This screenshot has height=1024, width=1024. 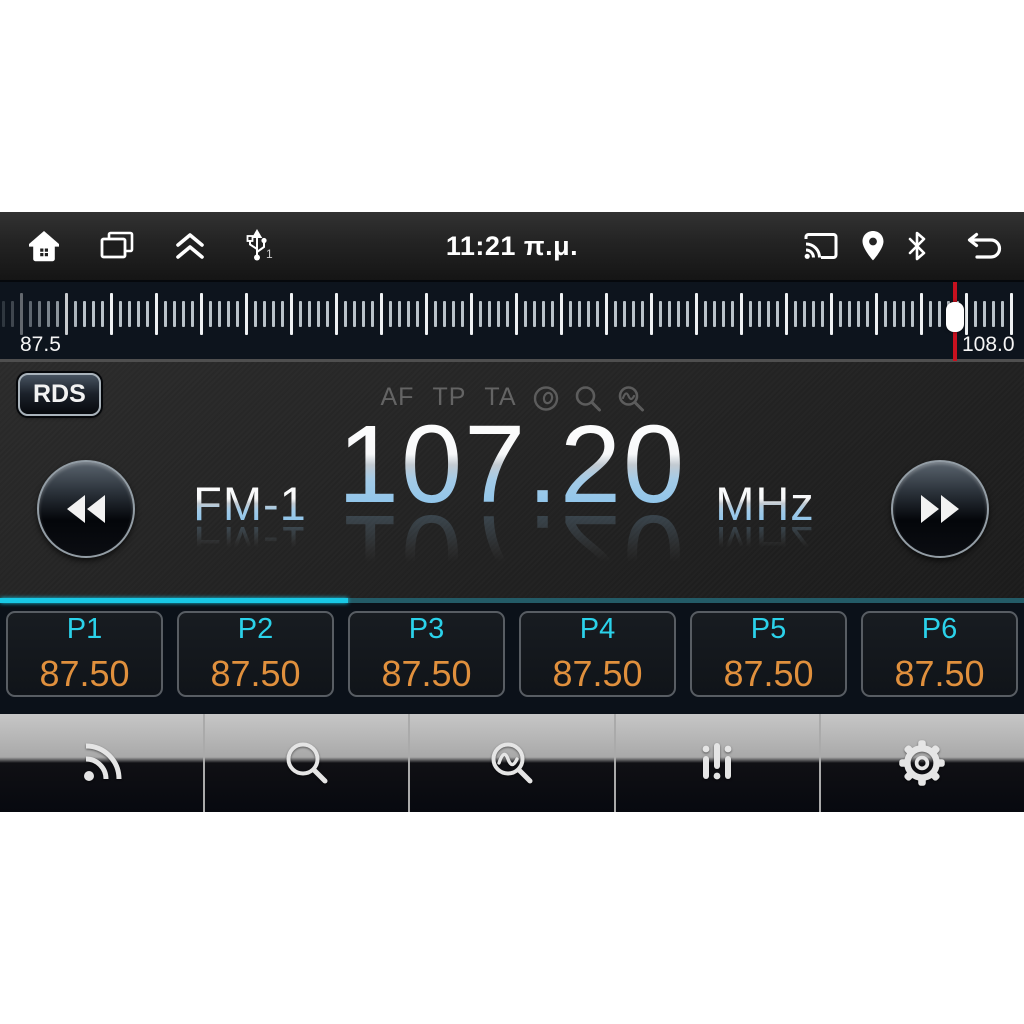 I want to click on preset-button-3: P3 87.50, so click(x=426, y=654).